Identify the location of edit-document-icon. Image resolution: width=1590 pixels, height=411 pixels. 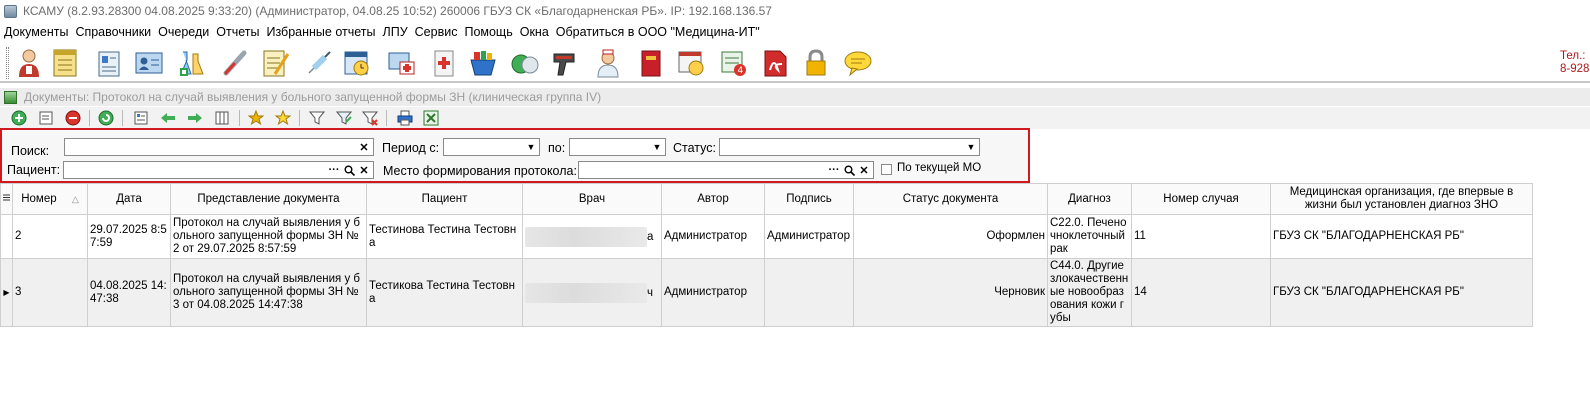
(46, 118).